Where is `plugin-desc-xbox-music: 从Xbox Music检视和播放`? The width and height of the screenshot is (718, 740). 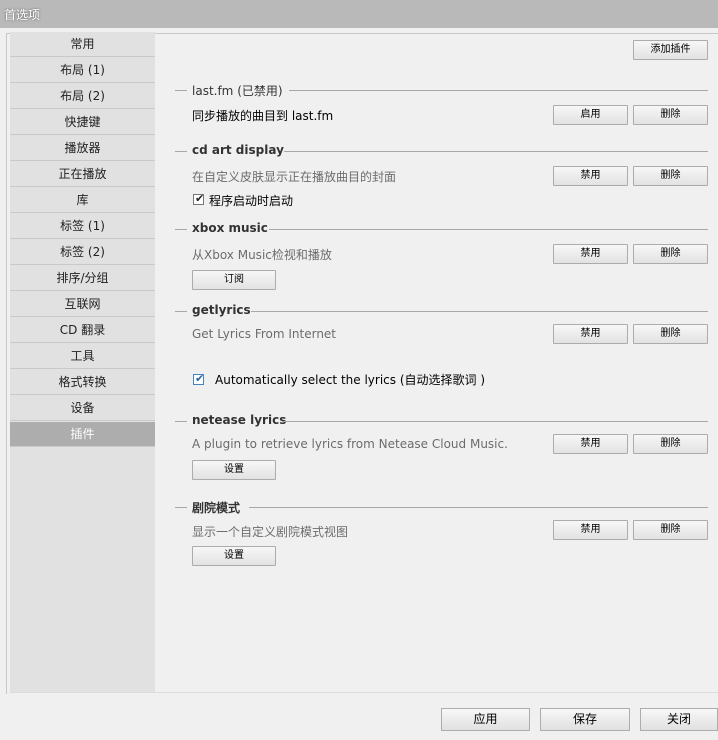 plugin-desc-xbox-music: 从Xbox Music检视和播放 is located at coordinates (262, 255).